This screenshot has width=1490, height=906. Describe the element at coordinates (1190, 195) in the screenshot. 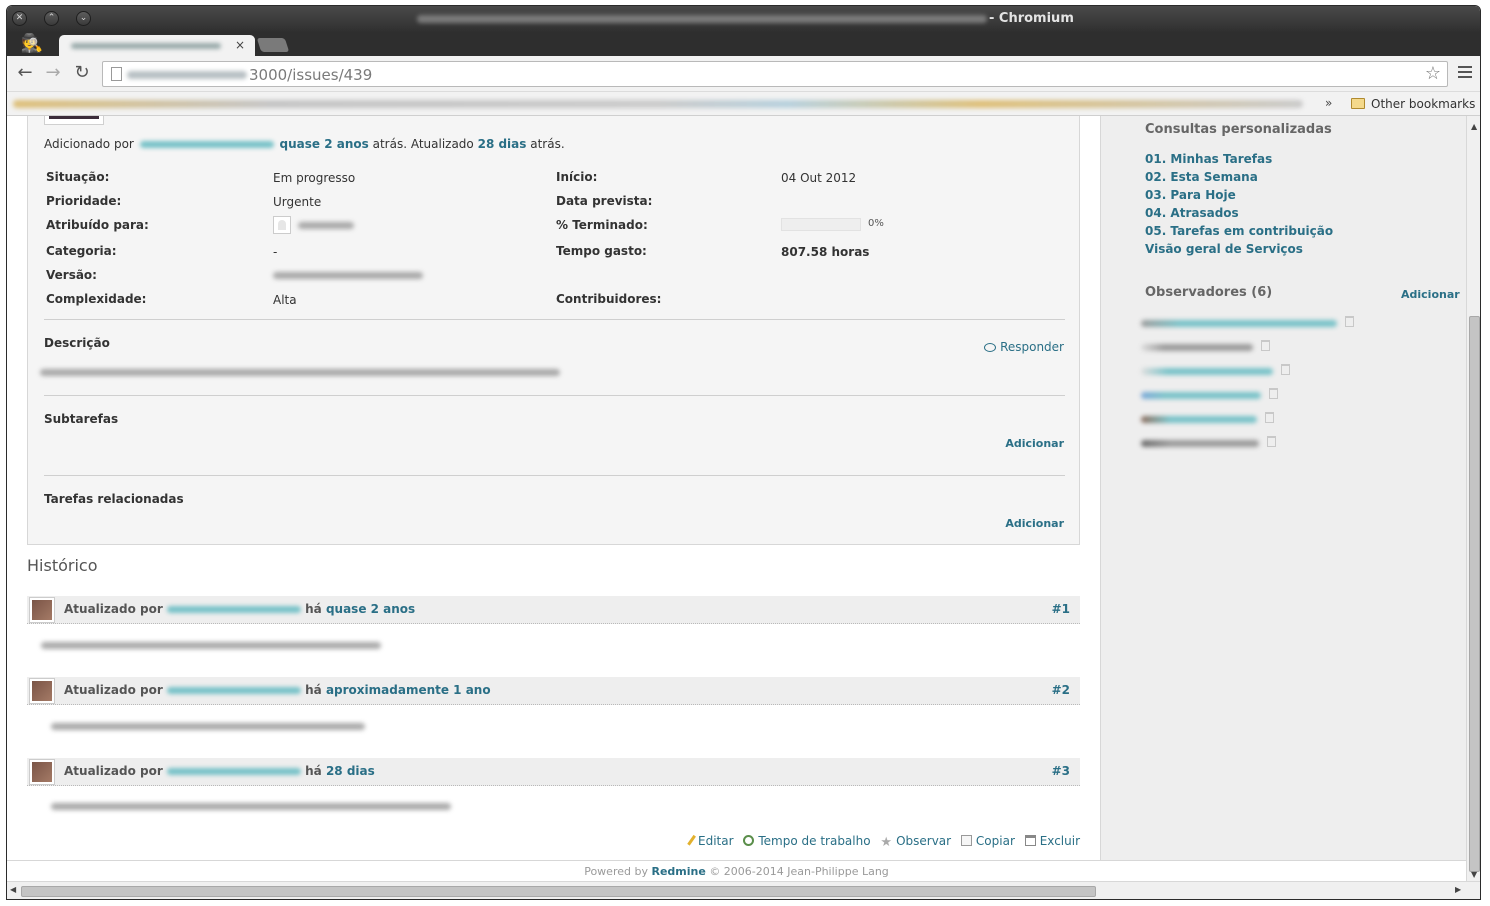

I see `query-link: 03. Para Hoje` at that location.